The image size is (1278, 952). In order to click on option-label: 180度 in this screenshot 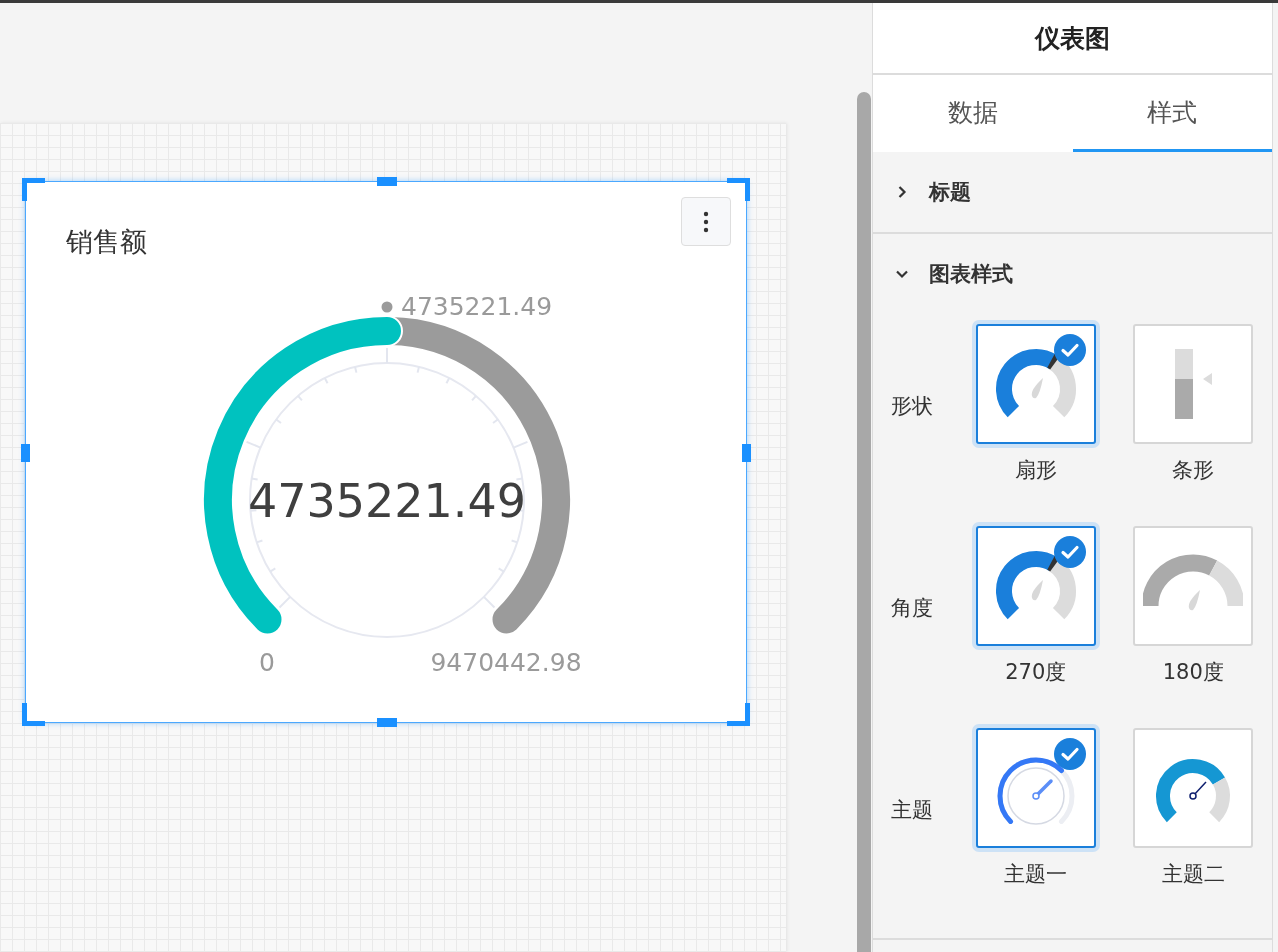, I will do `click(1193, 672)`.